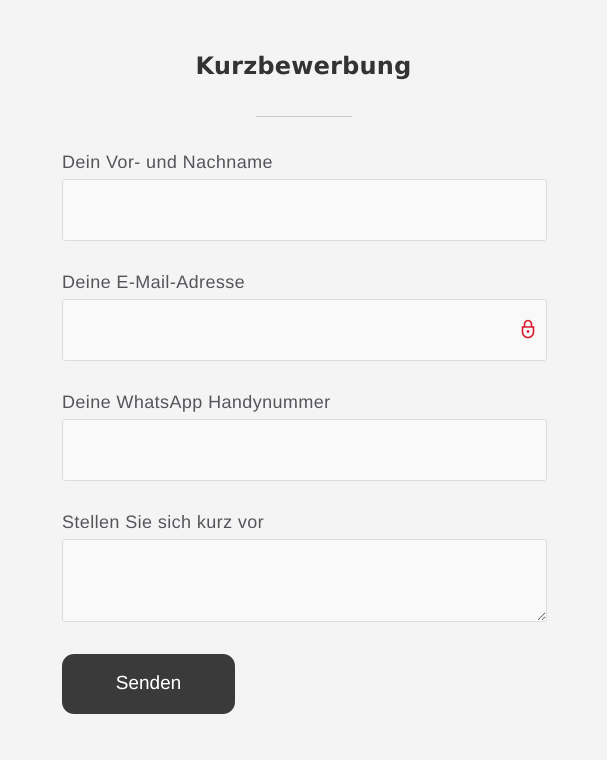 The width and height of the screenshot is (607, 760). Describe the element at coordinates (303, 66) in the screenshot. I see `form-title: Kurzbewerbung` at that location.